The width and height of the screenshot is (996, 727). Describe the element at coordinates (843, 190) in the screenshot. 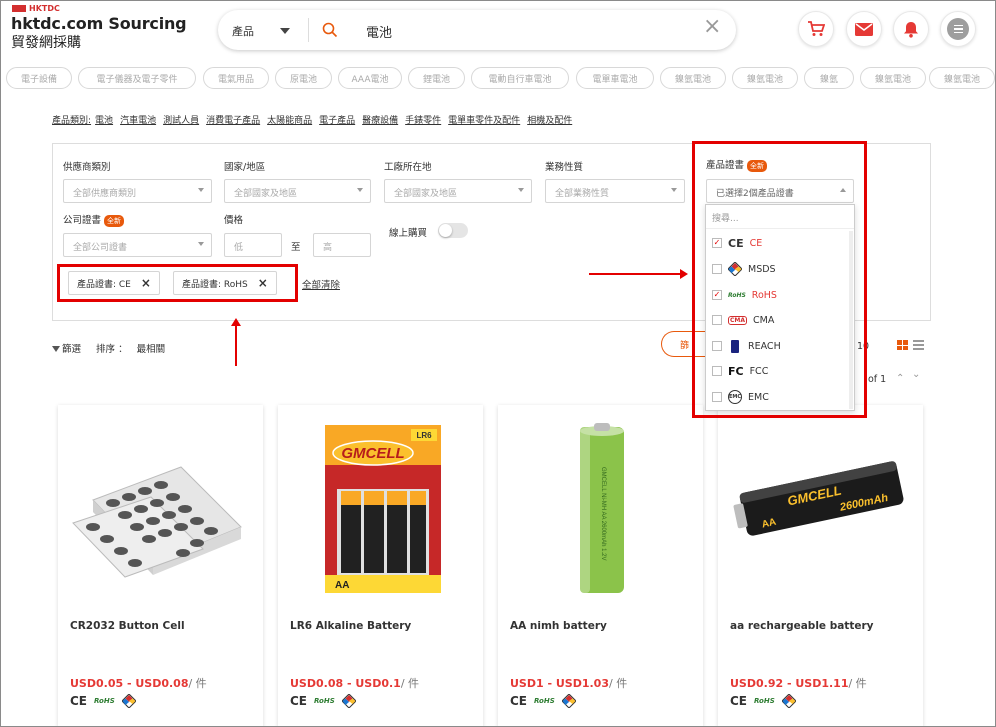

I see `chevron-up-icon` at that location.